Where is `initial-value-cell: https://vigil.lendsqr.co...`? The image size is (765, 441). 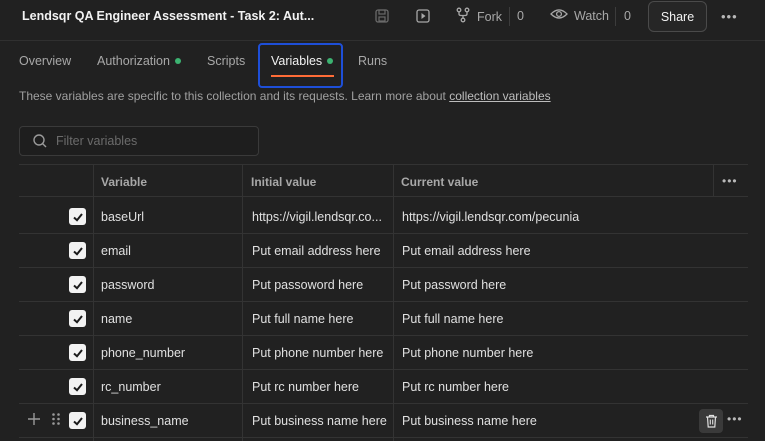 initial-value-cell: https://vigil.lendsqr.co... is located at coordinates (320, 217).